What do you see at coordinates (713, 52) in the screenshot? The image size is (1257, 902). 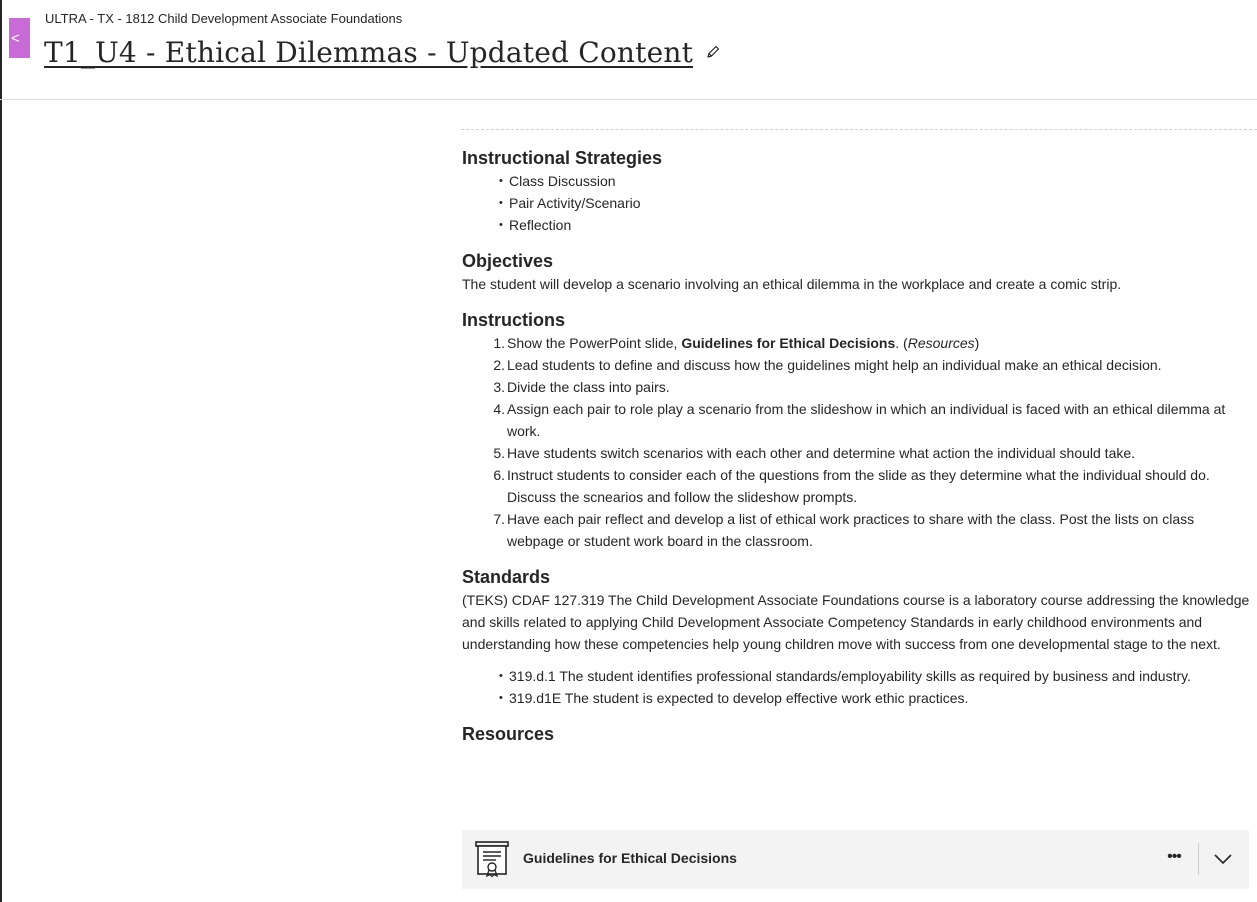 I see `edit-pencil-icon` at bounding box center [713, 52].